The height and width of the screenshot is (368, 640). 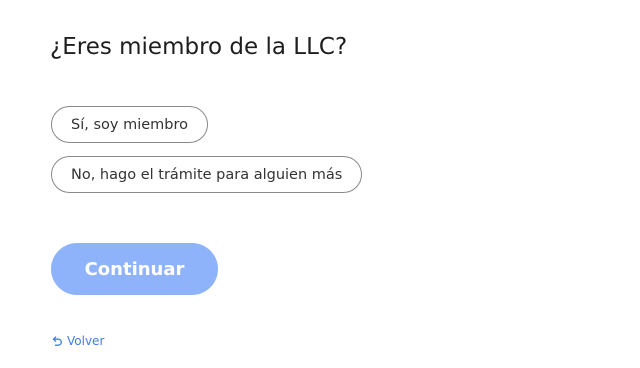 I want to click on undo-arrow-icon, so click(x=57, y=341).